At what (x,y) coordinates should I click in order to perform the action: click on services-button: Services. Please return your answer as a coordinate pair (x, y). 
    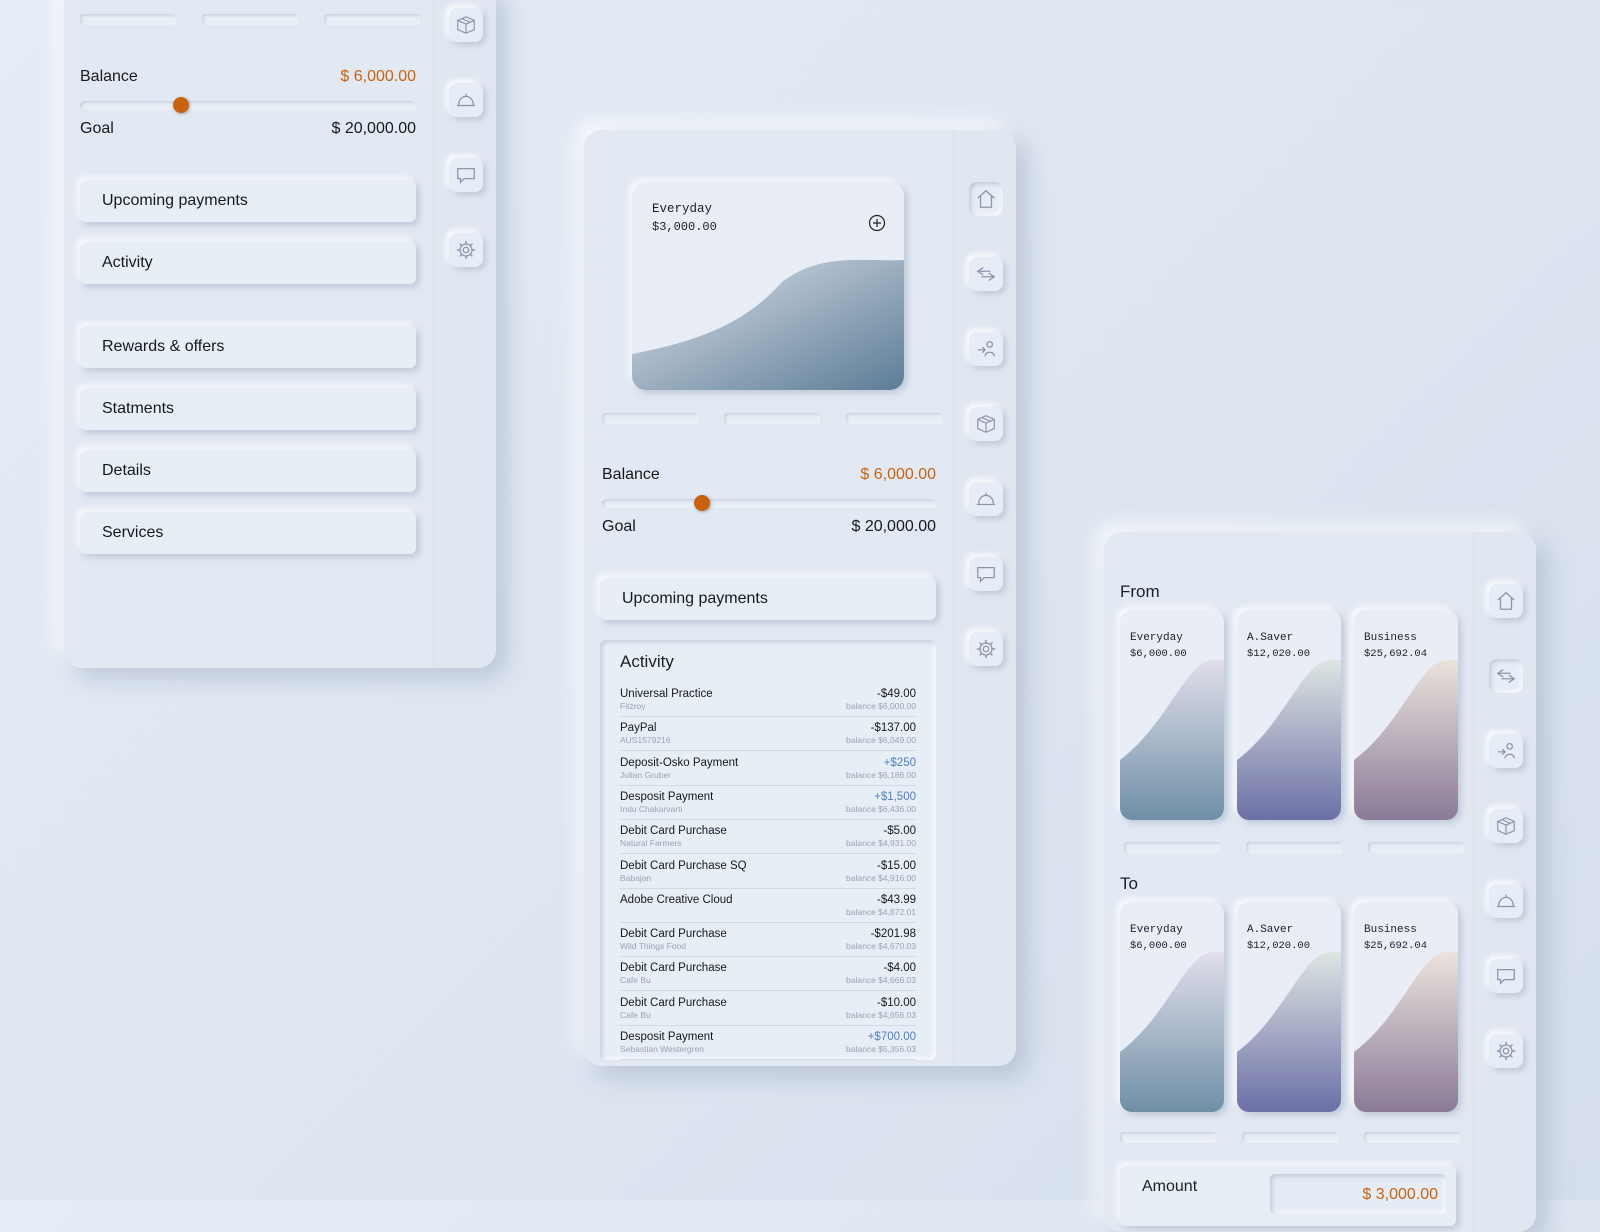
    Looking at the image, I should click on (248, 533).